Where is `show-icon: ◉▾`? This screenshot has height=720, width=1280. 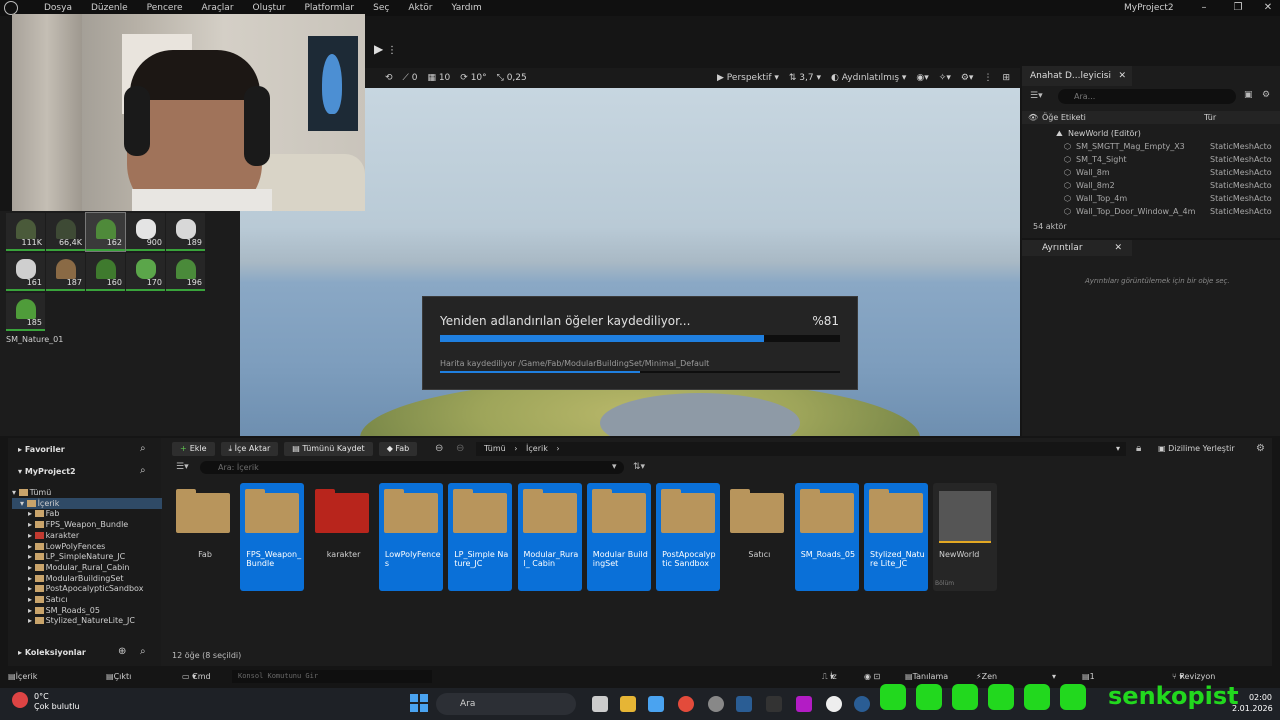 show-icon: ◉▾ is located at coordinates (922, 78).